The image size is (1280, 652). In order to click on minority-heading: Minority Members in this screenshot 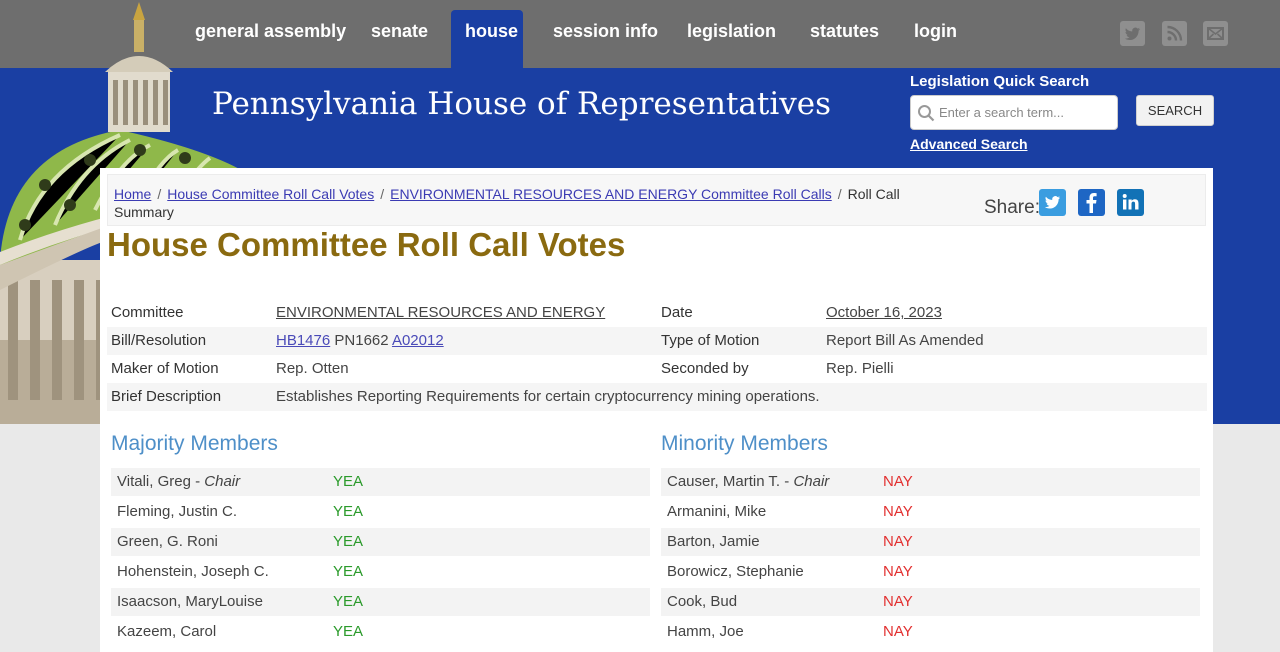, I will do `click(744, 443)`.